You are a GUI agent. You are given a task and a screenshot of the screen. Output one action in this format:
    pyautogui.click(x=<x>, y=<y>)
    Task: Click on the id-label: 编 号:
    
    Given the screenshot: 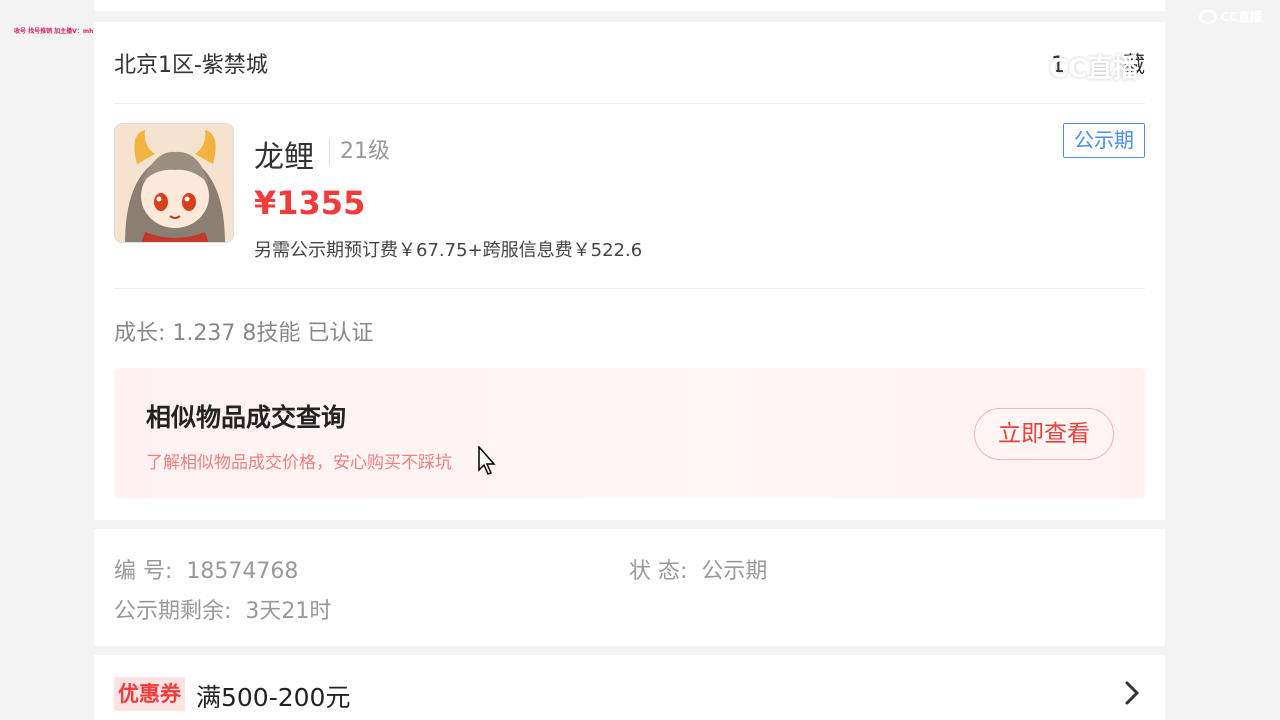 What is the action you would take?
    pyautogui.click(x=143, y=571)
    